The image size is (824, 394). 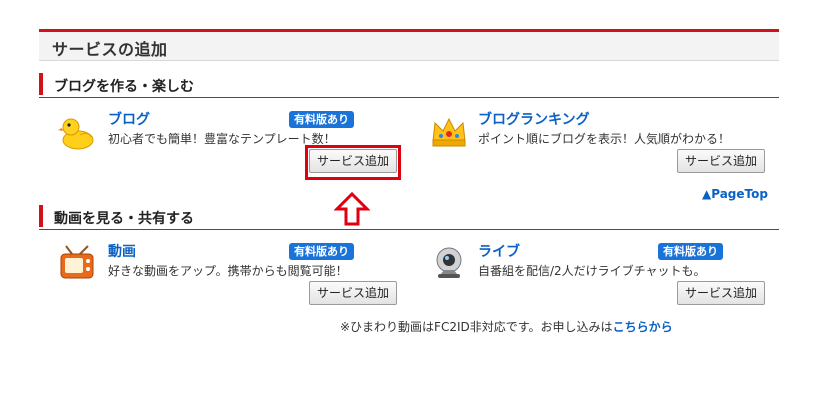 What do you see at coordinates (124, 219) in the screenshot?
I see `section-title-video: 動画を見る・共有する` at bounding box center [124, 219].